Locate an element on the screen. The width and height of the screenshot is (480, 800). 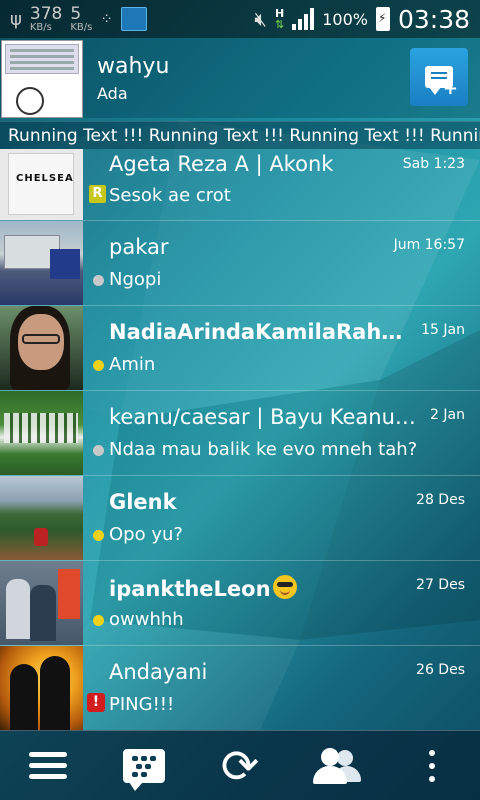
chat-time: 28 Des is located at coordinates (440, 500).